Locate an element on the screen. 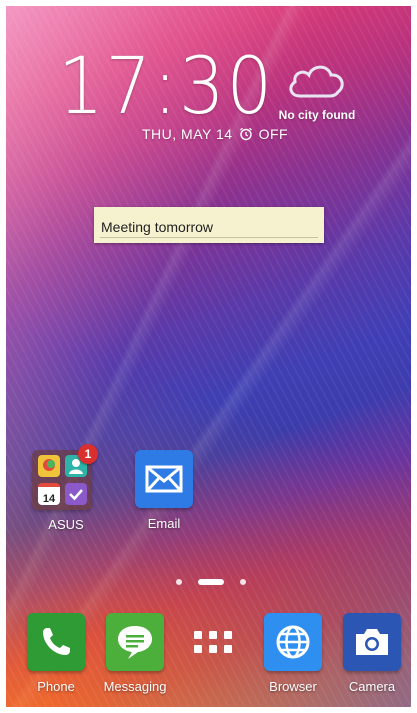  cloud-icon is located at coordinates (316, 81).